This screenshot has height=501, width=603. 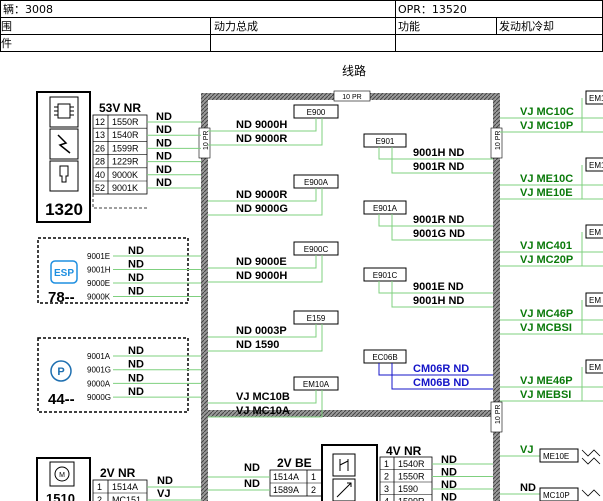 What do you see at coordinates (411, 464) in the screenshot?
I see `bottom-mid-right-pin-wire: 1540R` at bounding box center [411, 464].